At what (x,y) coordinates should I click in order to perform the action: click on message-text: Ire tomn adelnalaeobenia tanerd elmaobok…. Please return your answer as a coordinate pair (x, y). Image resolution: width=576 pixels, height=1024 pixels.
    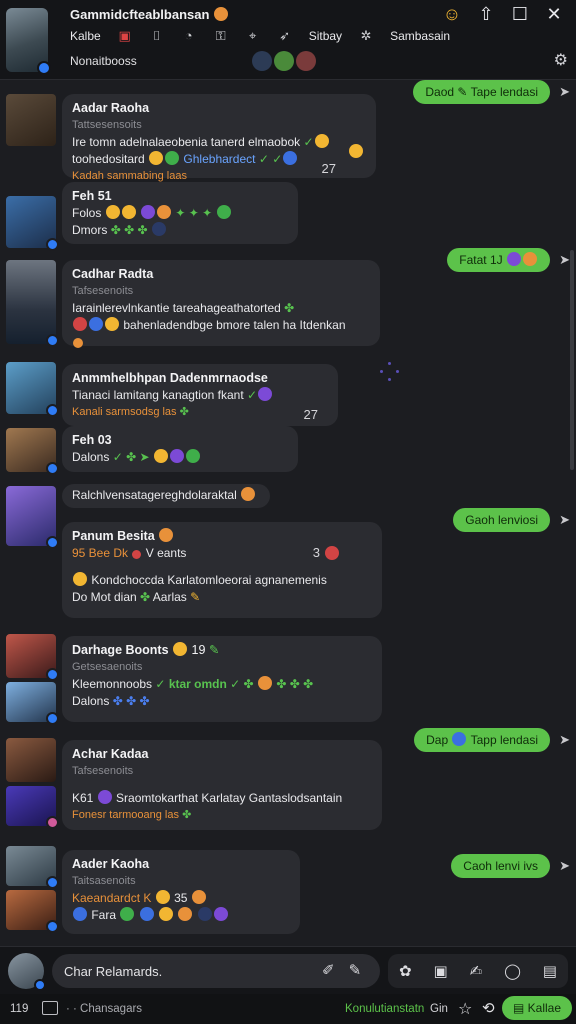
    Looking at the image, I should click on (219, 142).